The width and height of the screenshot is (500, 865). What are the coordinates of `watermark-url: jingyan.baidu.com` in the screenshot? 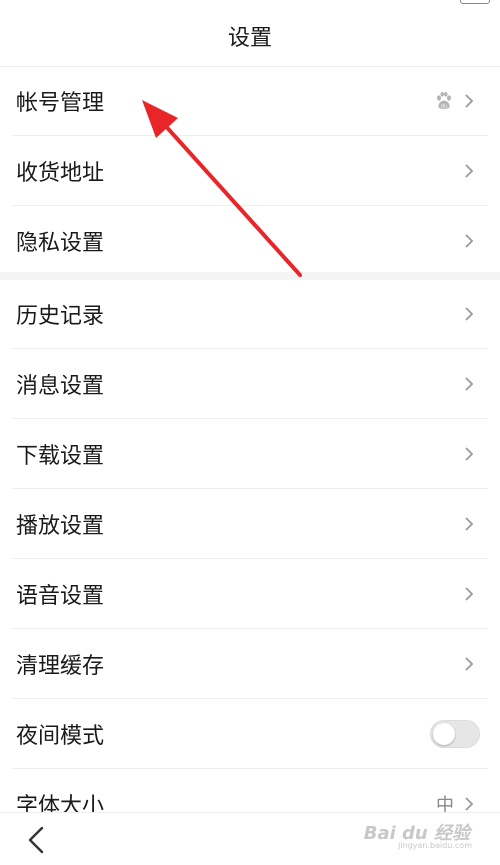 It's located at (435, 845).